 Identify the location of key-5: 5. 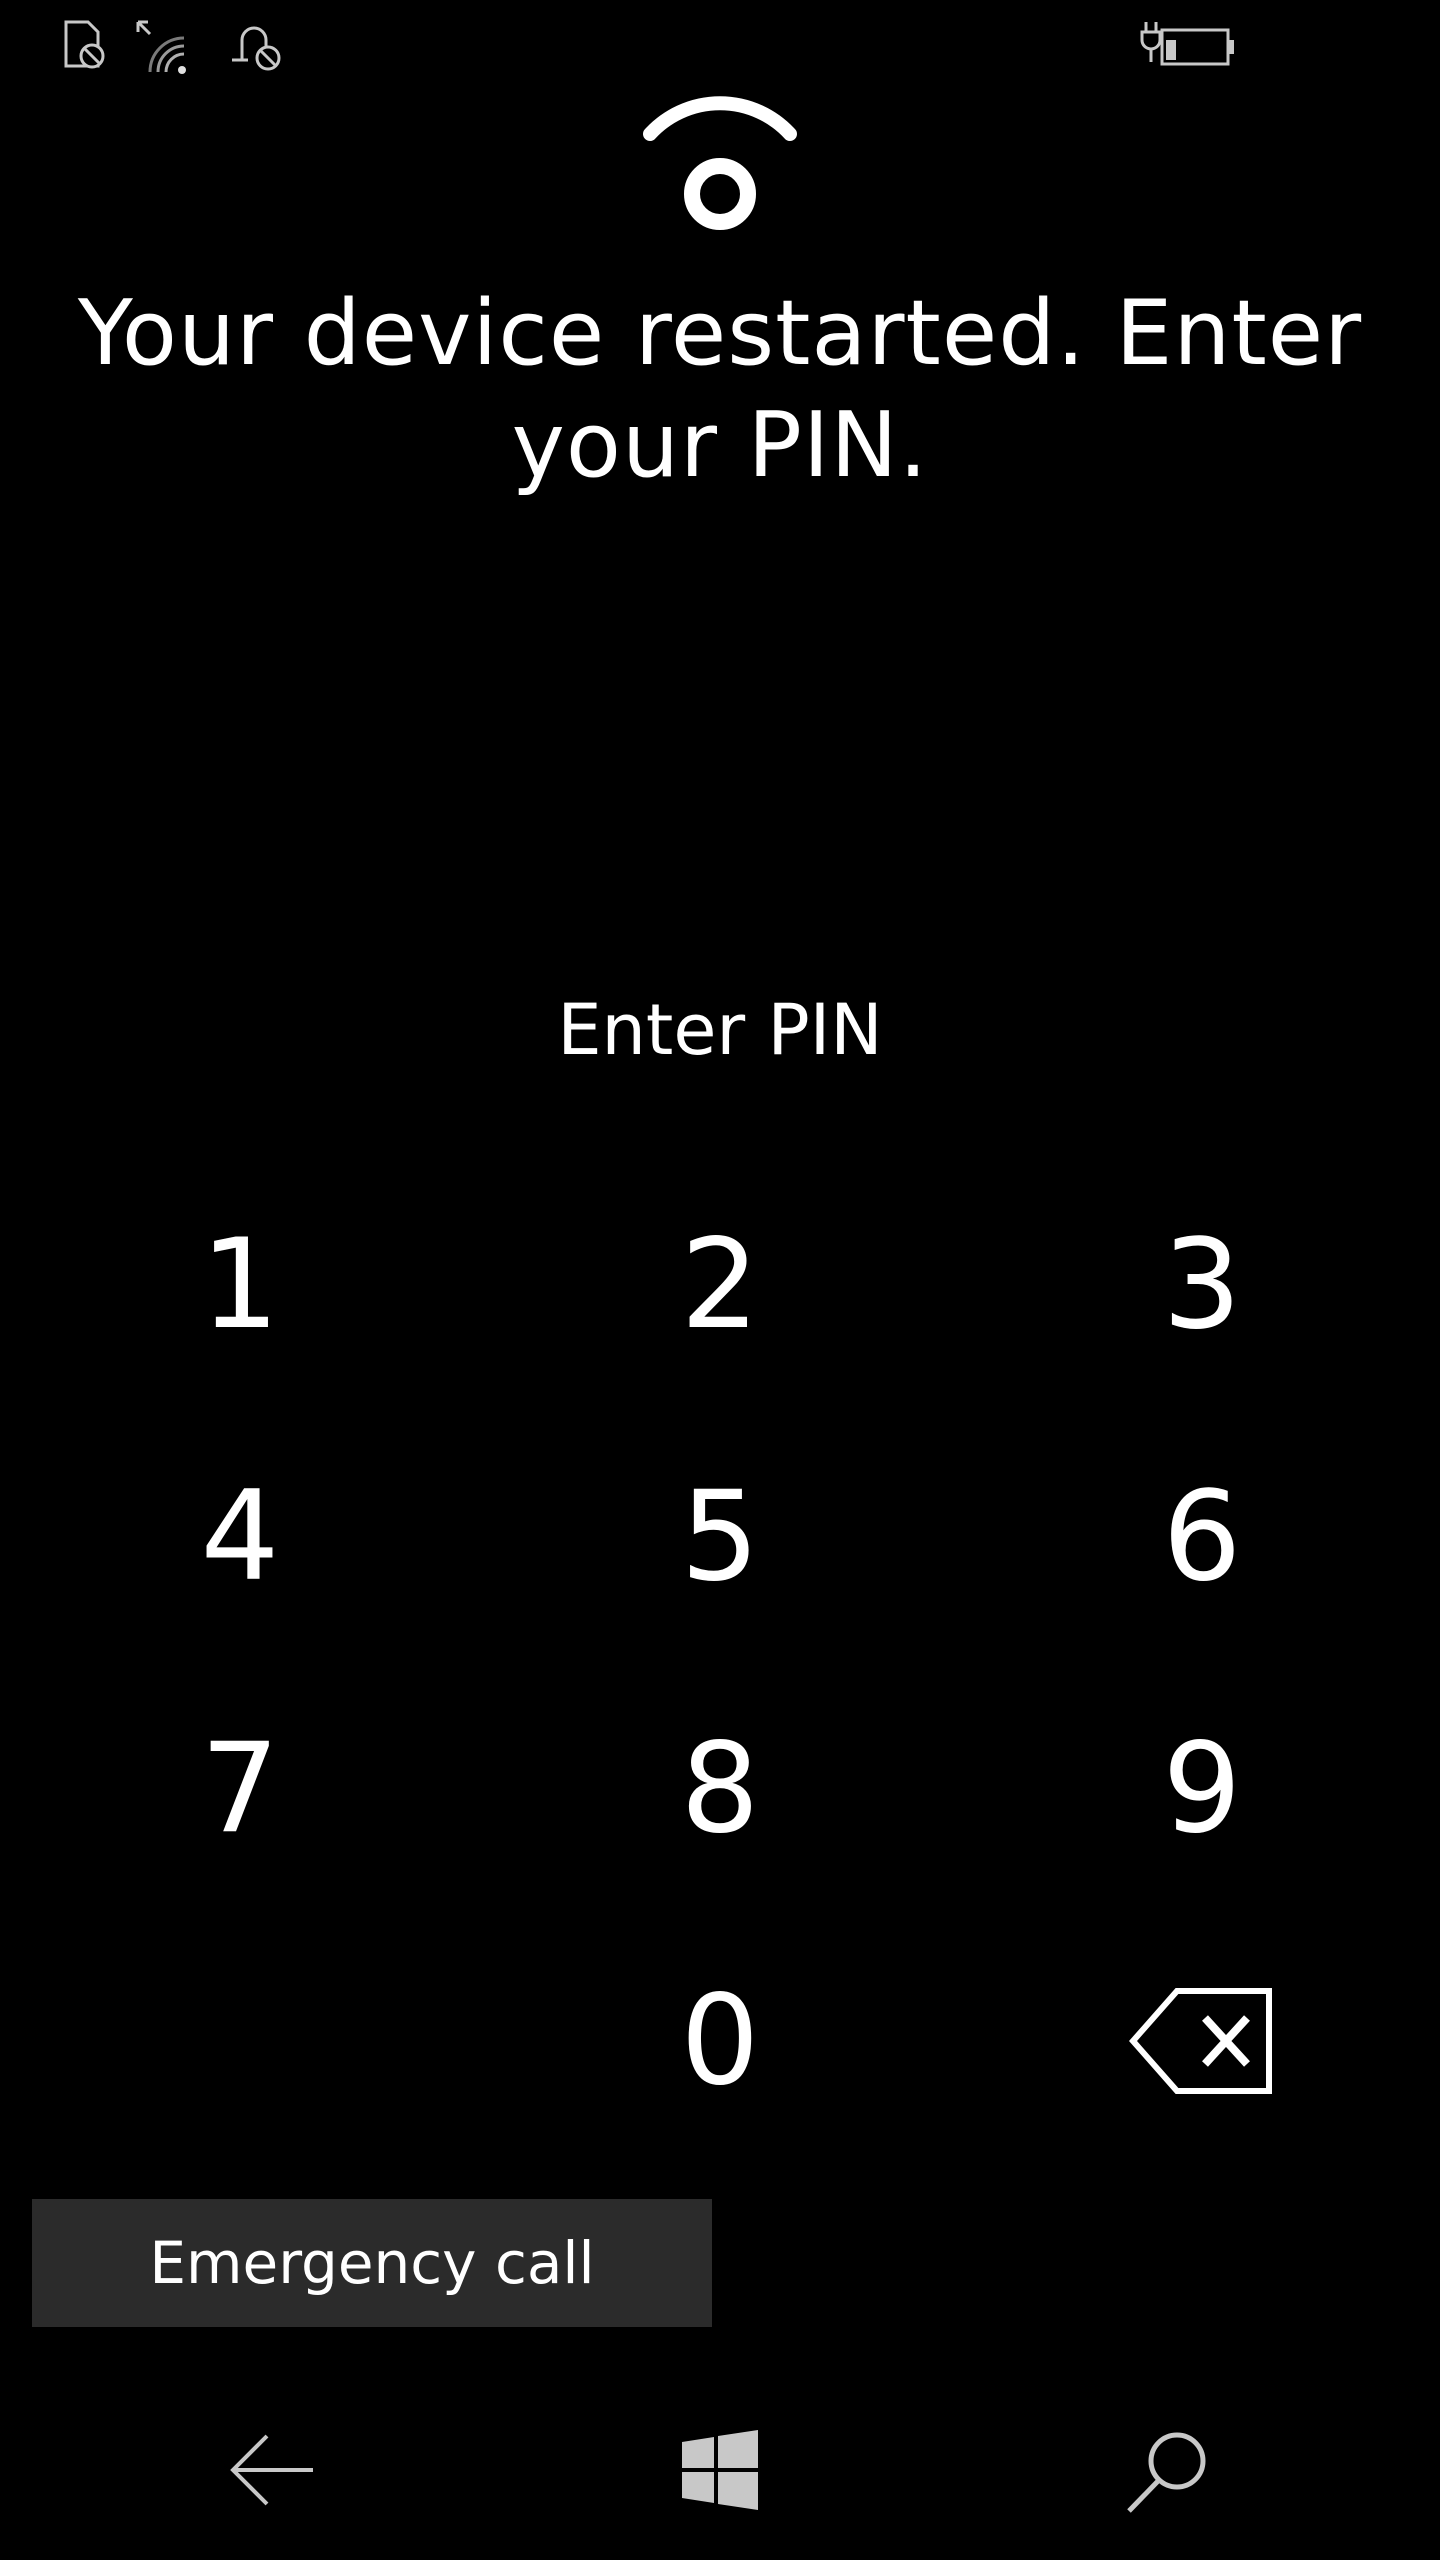
(720, 1537).